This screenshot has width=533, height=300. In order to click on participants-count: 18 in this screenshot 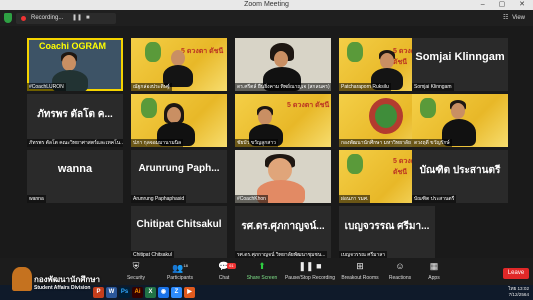, I will do `click(185, 265)`.